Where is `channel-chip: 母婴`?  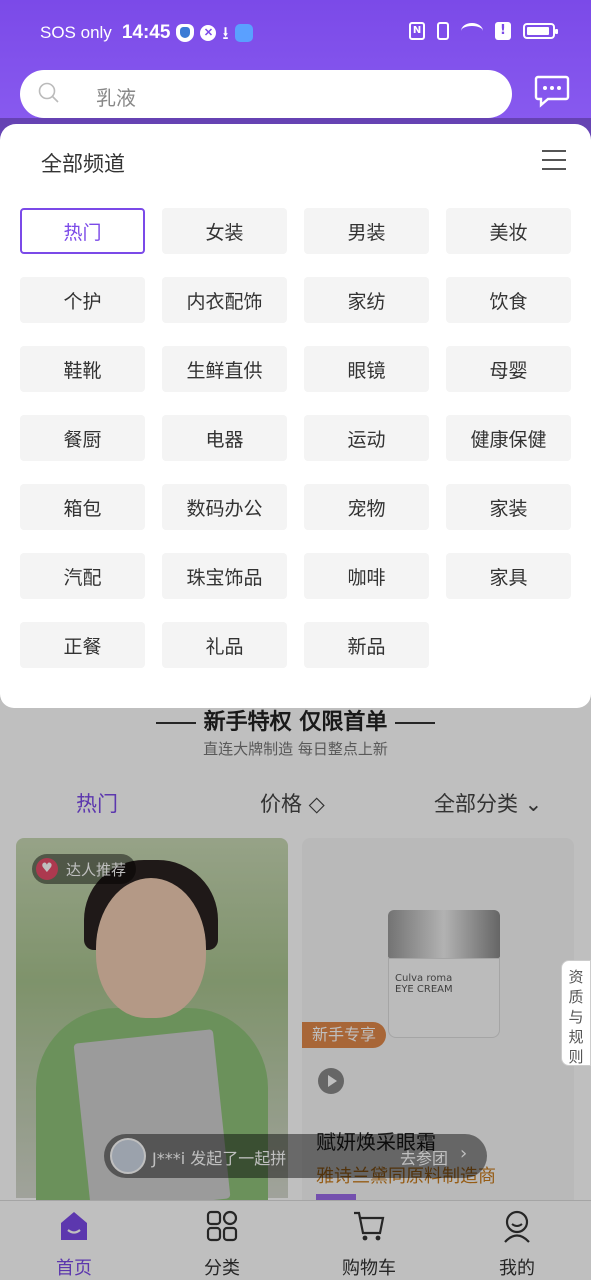 channel-chip: 母婴 is located at coordinates (508, 369).